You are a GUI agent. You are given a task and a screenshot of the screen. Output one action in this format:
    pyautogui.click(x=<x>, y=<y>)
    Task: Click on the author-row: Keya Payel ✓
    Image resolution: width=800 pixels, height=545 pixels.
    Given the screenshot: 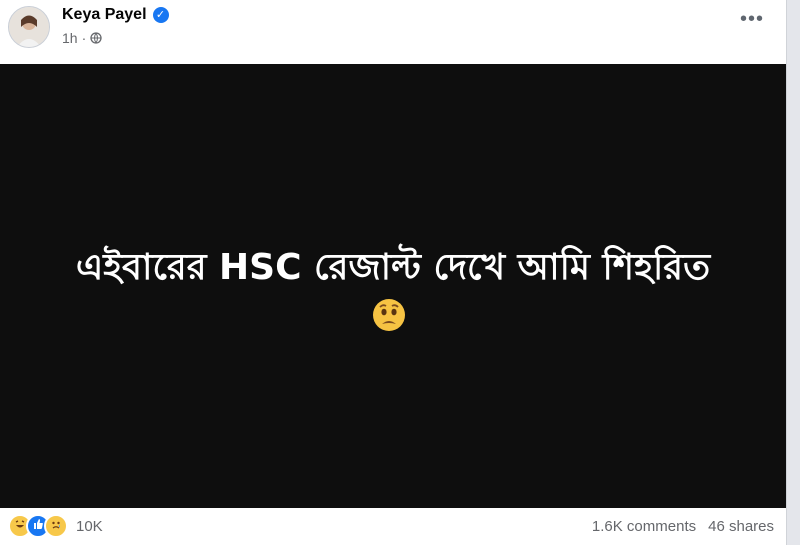 What is the action you would take?
    pyautogui.click(x=115, y=15)
    